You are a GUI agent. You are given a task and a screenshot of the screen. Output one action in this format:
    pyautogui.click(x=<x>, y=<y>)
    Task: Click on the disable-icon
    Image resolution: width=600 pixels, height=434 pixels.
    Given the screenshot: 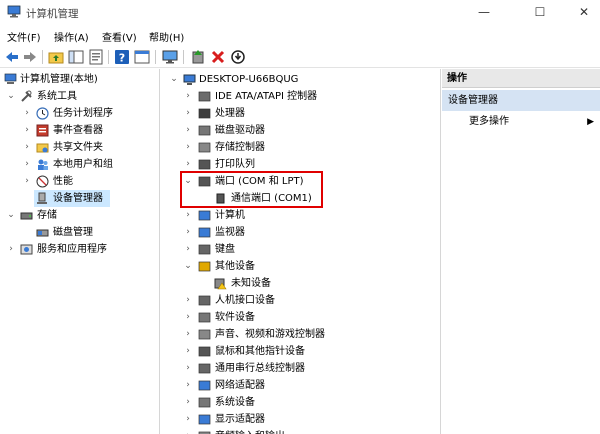 What is the action you would take?
    pyautogui.click(x=238, y=57)
    